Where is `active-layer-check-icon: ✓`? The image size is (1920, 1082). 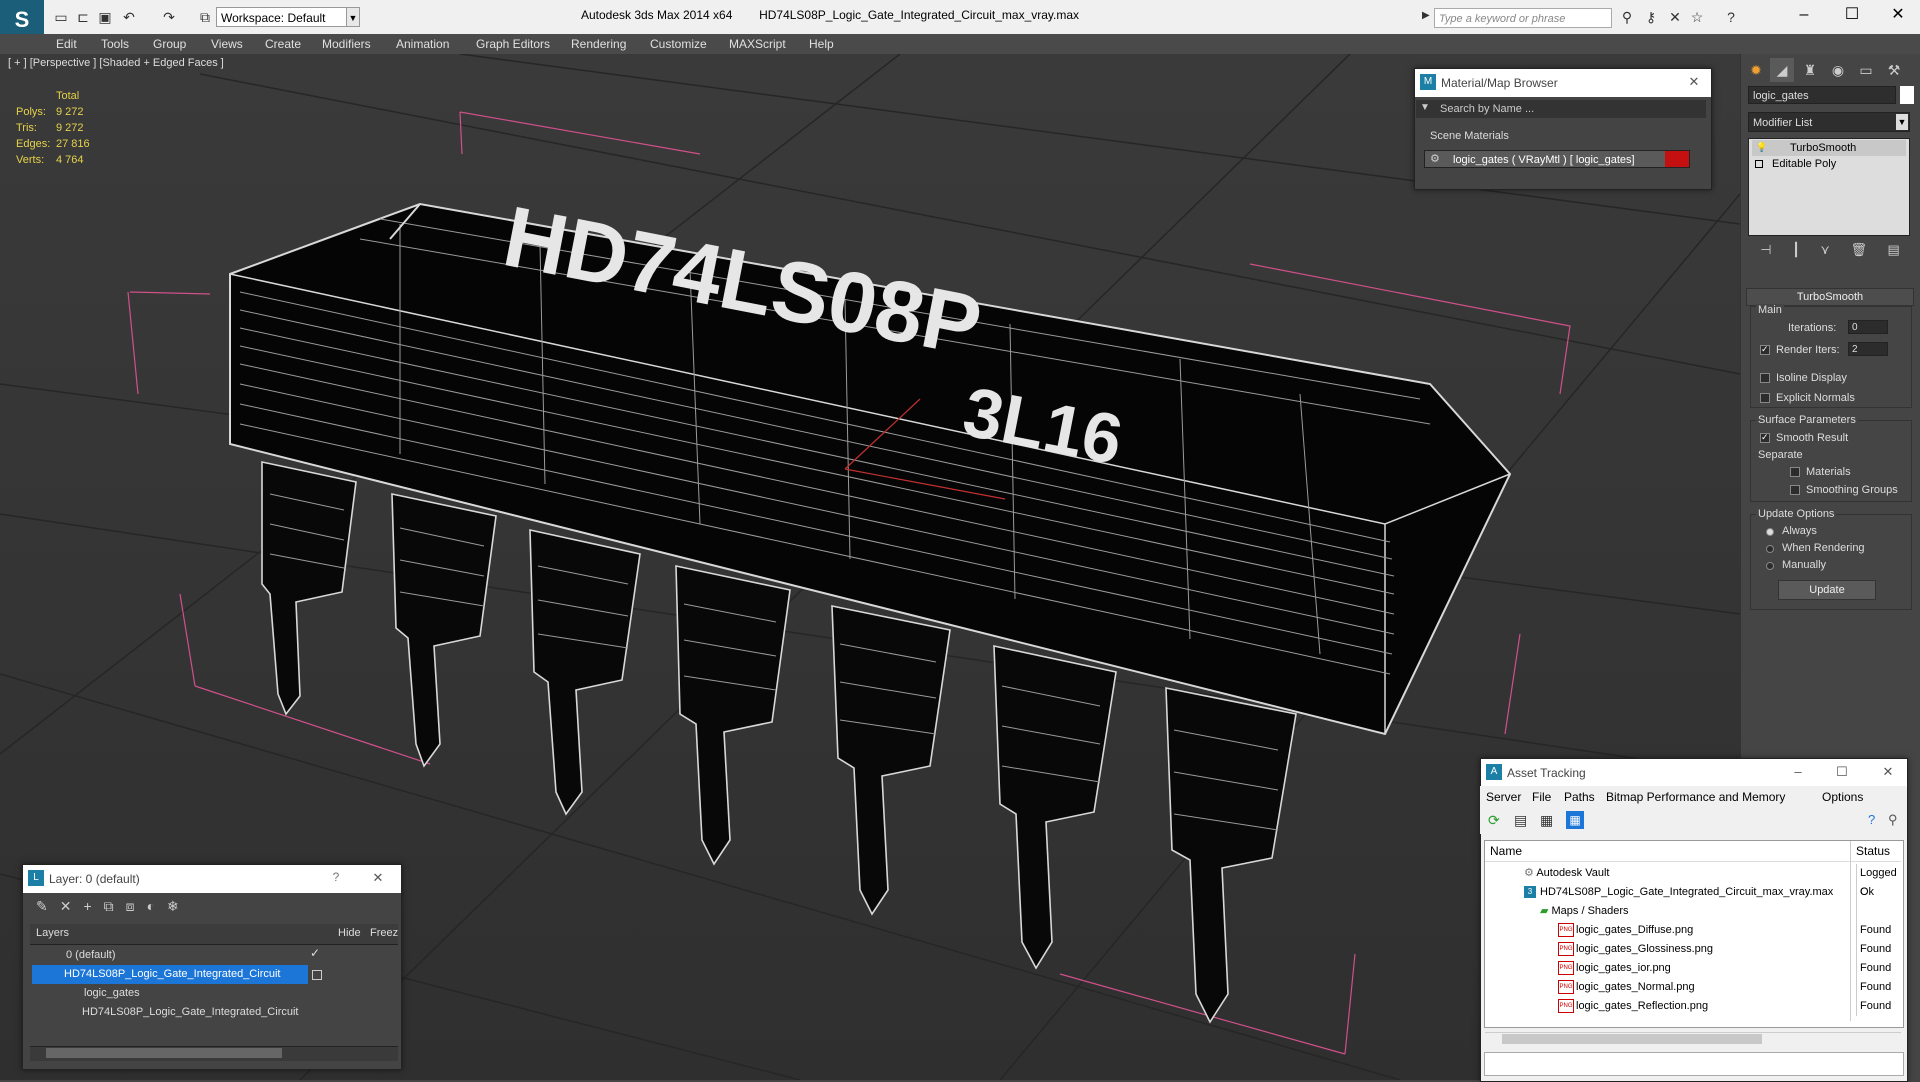
active-layer-check-icon: ✓ is located at coordinates (315, 953).